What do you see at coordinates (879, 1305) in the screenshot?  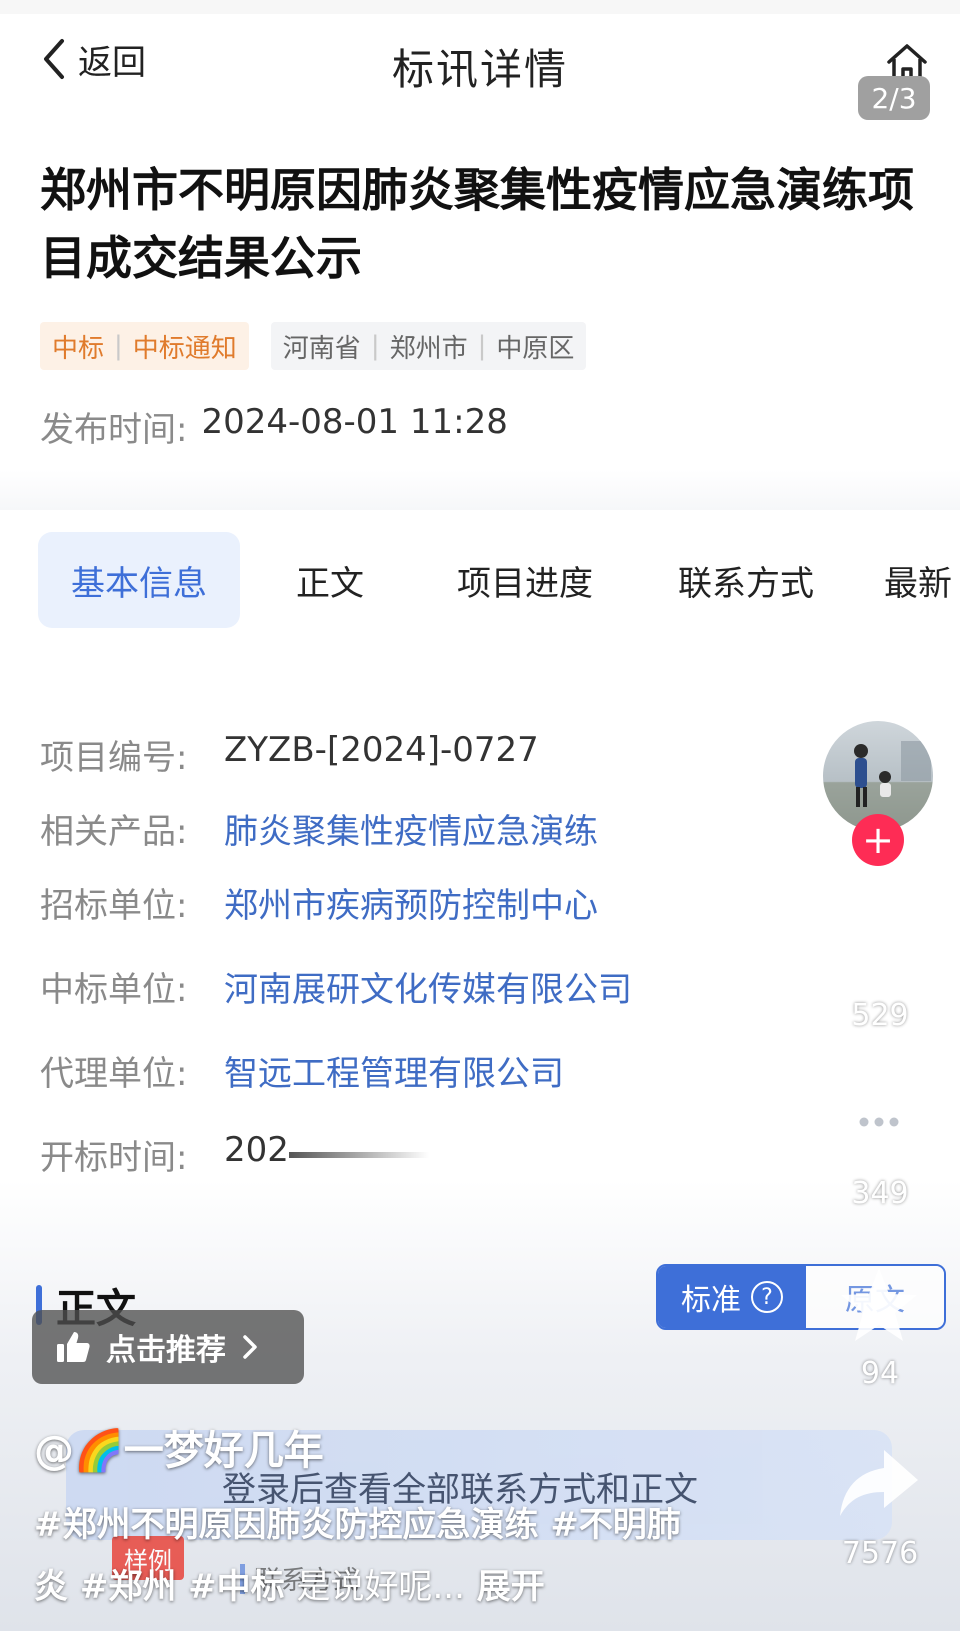 I see `star-favorite-icon` at bounding box center [879, 1305].